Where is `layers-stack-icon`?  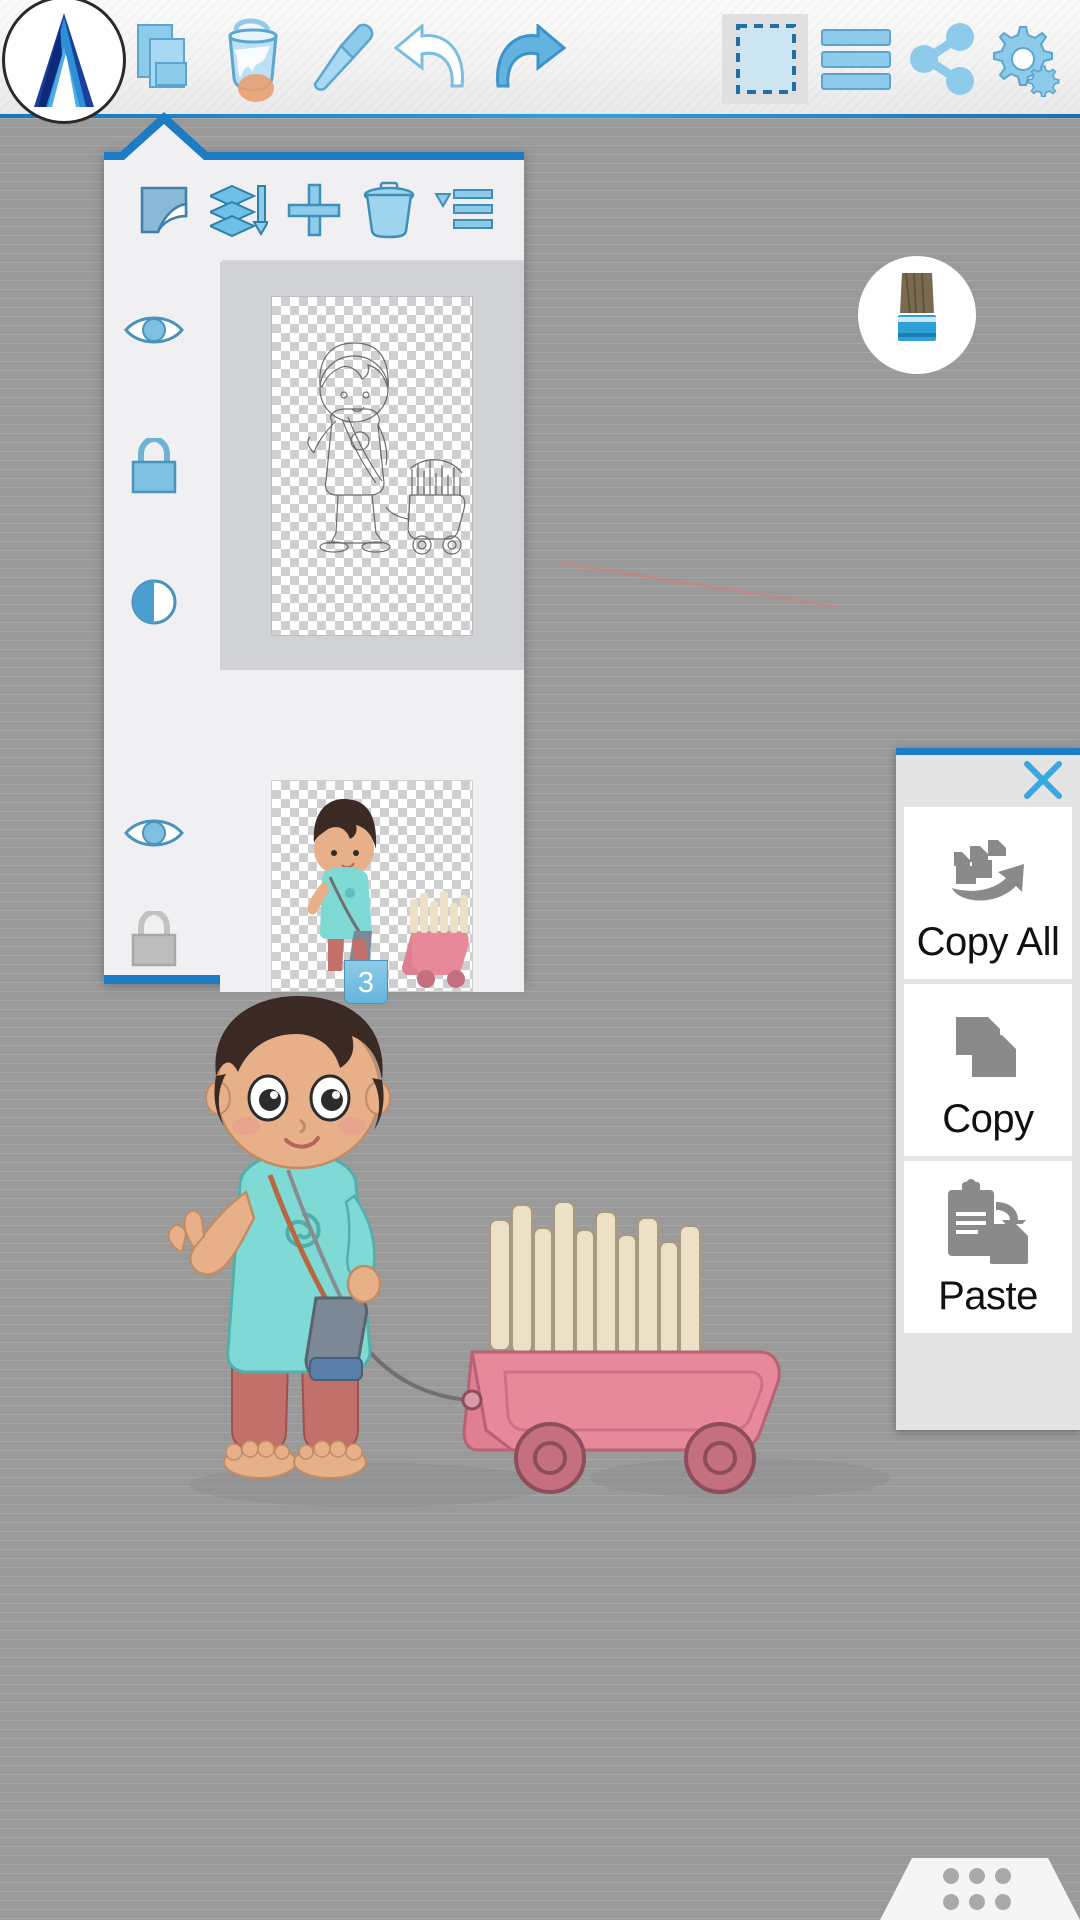
layers-stack-icon is located at coordinates (162, 56).